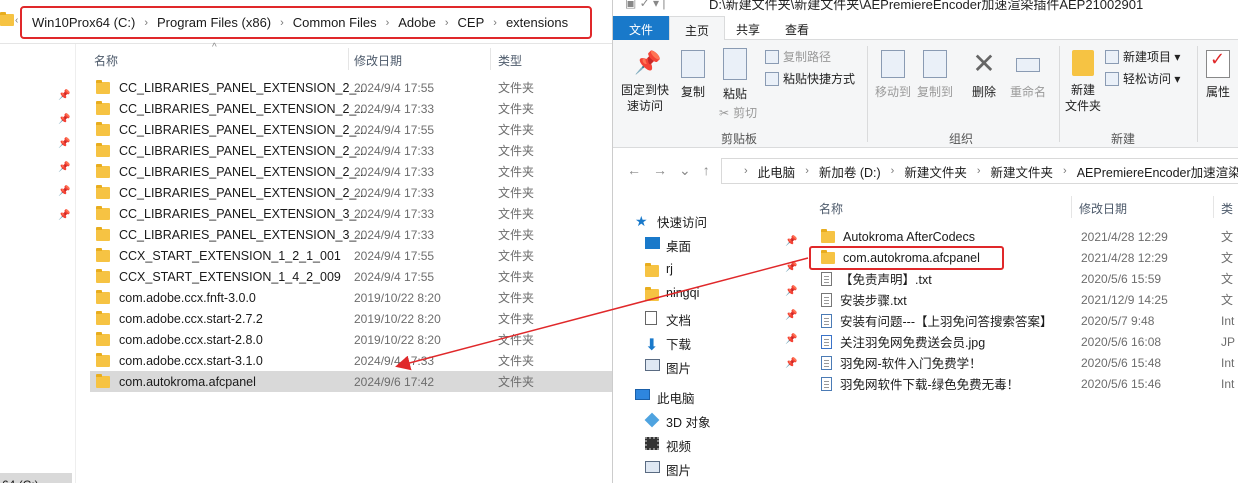  What do you see at coordinates (679, 321) in the screenshot?
I see `nav-label: 文档` at bounding box center [679, 321].